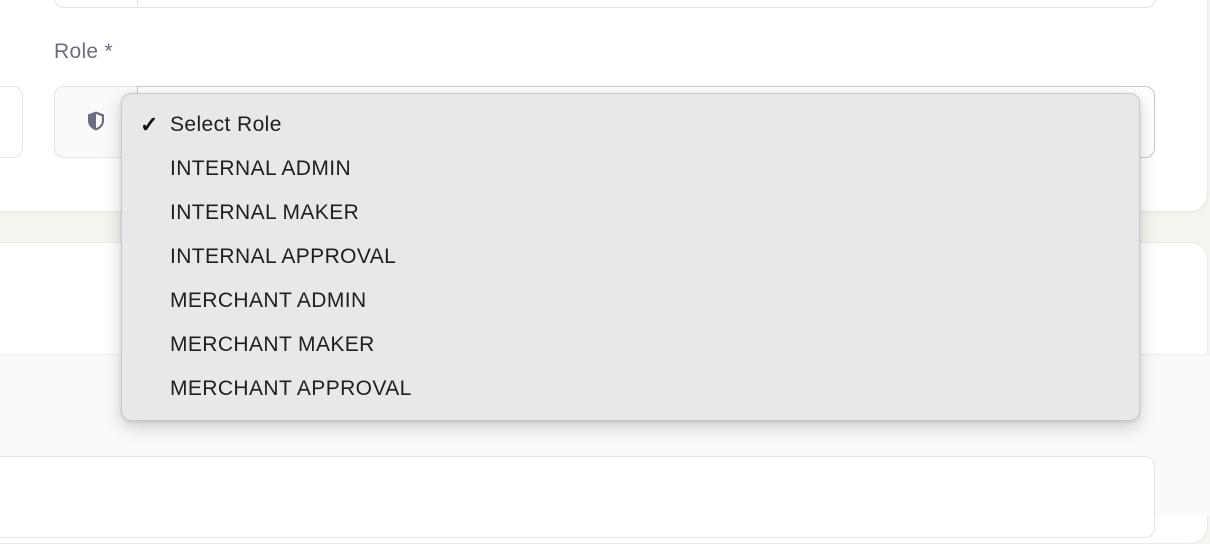 This screenshot has height=544, width=1210. What do you see at coordinates (261, 168) in the screenshot?
I see `option-label: INTERNAL ADMIN` at bounding box center [261, 168].